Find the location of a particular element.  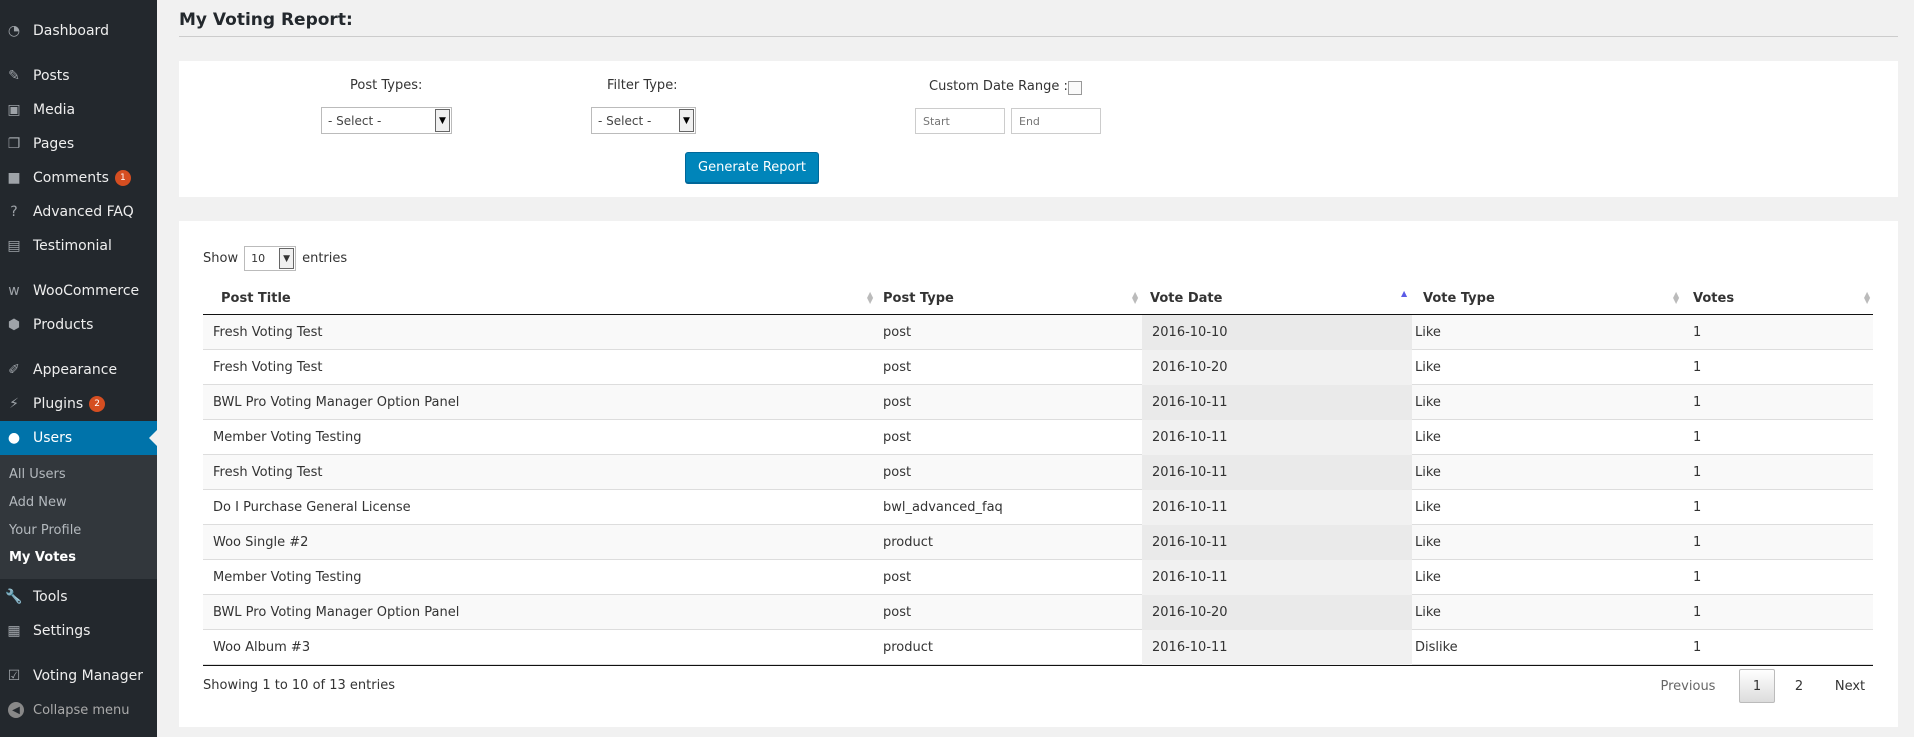

sidebar-item-appearance: ✐ Appearance is located at coordinates (78, 370).